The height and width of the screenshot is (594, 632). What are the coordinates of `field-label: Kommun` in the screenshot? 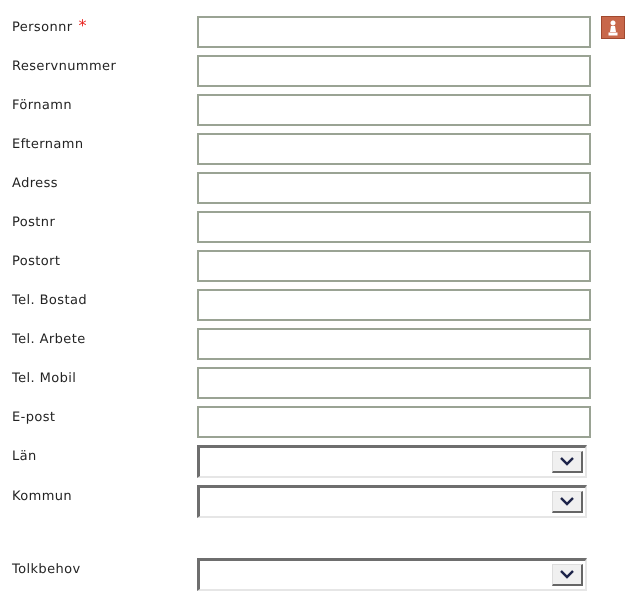 It's located at (42, 496).